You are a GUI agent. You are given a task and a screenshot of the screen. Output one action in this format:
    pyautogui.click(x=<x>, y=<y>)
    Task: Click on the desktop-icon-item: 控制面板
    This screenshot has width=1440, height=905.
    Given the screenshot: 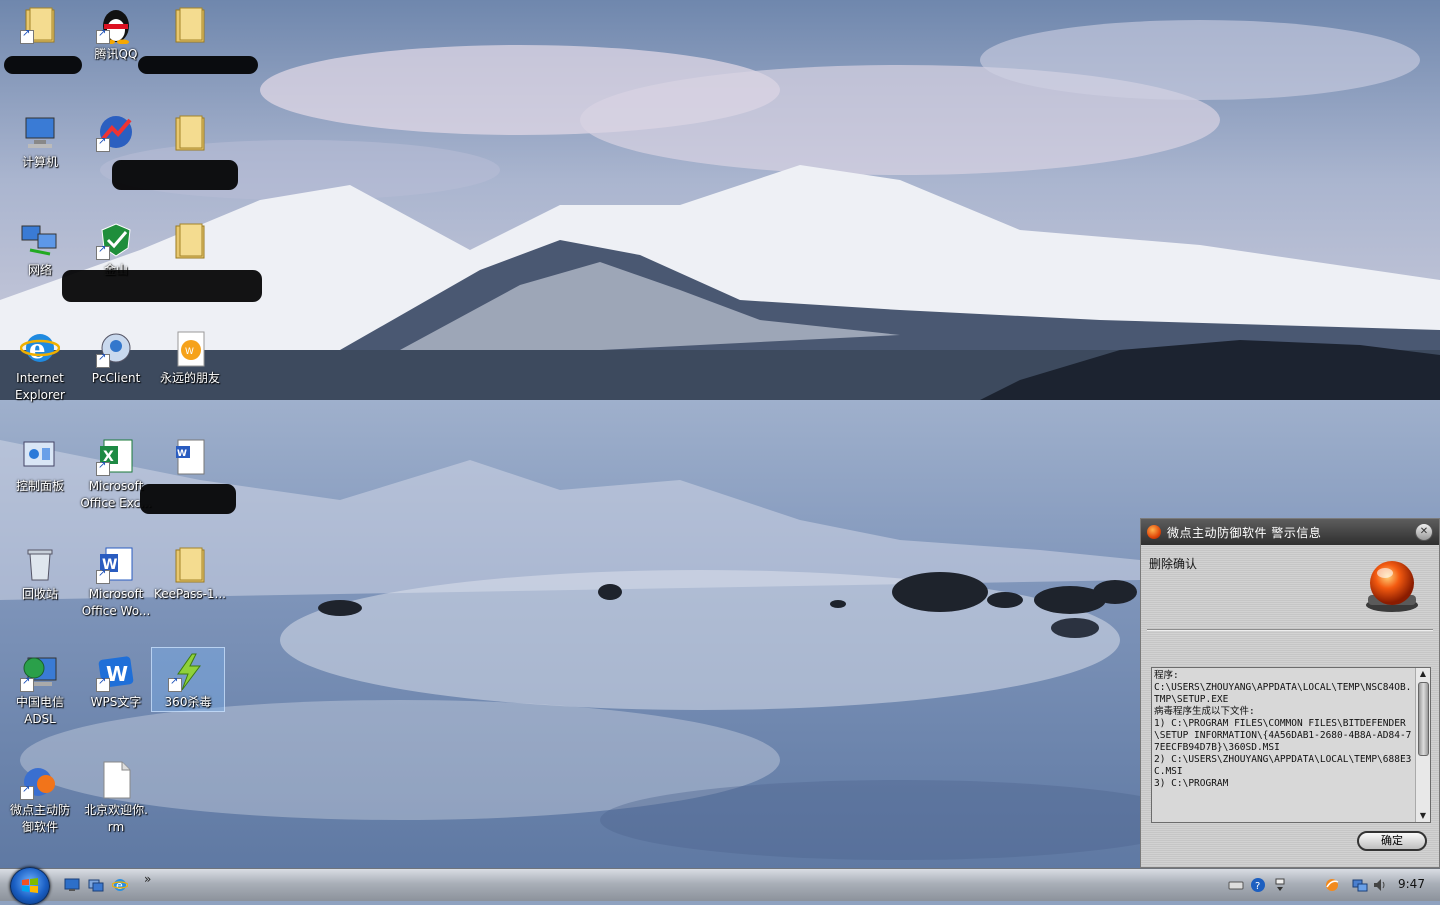 What is the action you would take?
    pyautogui.click(x=40, y=463)
    